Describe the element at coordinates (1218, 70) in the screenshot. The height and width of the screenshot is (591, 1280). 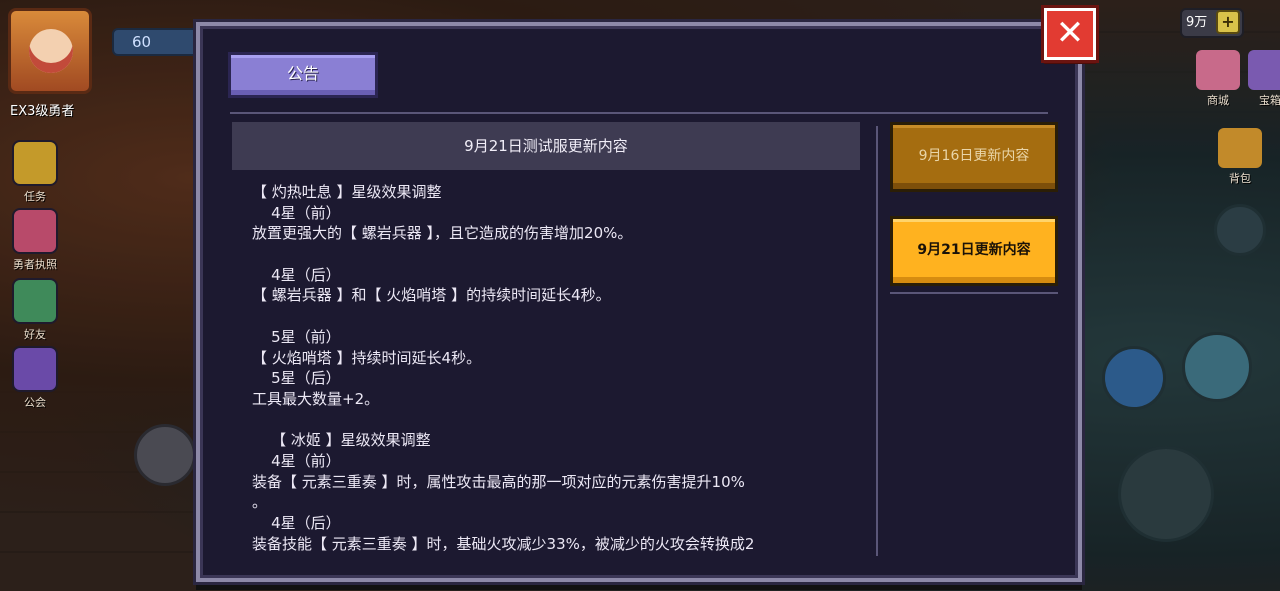
I see `shop-icon` at that location.